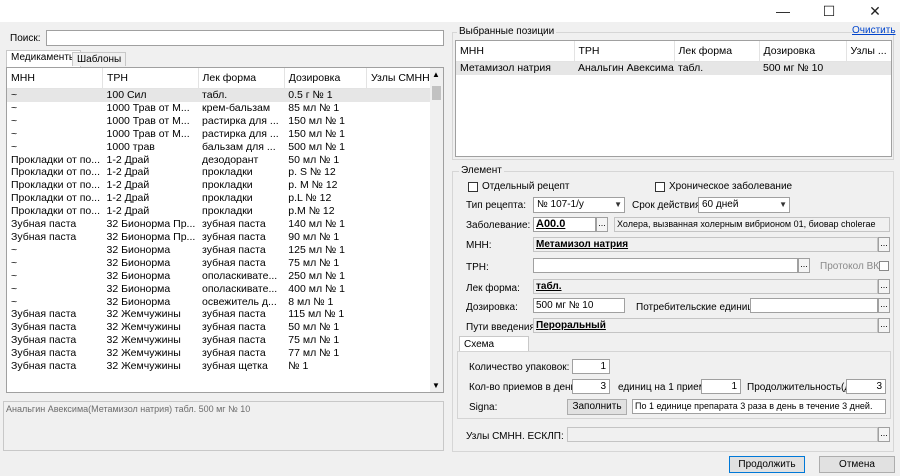  I want to click on recipe-type-value: № 107-1/у, so click(560, 204).